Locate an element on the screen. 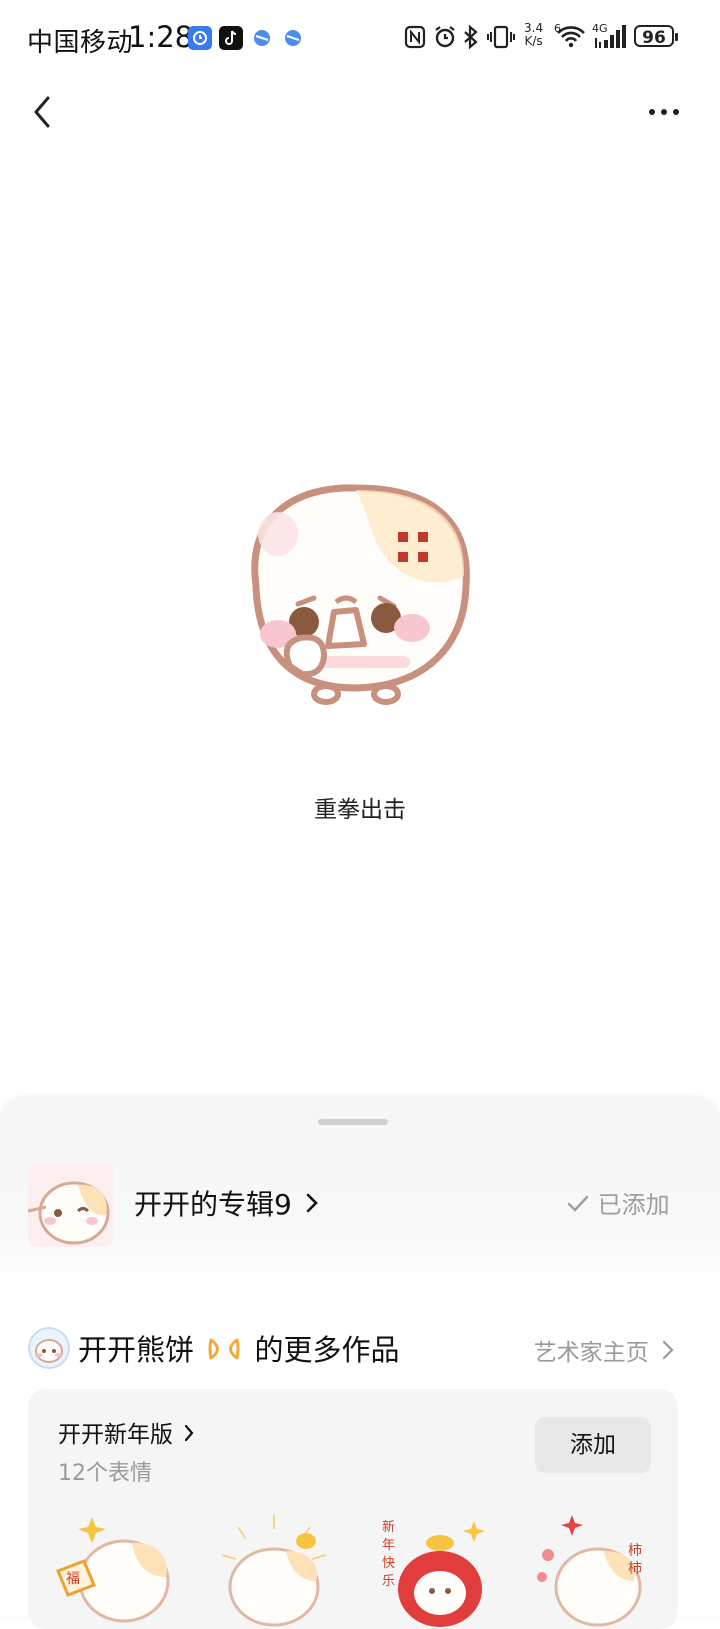 The height and width of the screenshot is (1629, 720). cellular-signal-icon: 4G is located at coordinates (610, 38).